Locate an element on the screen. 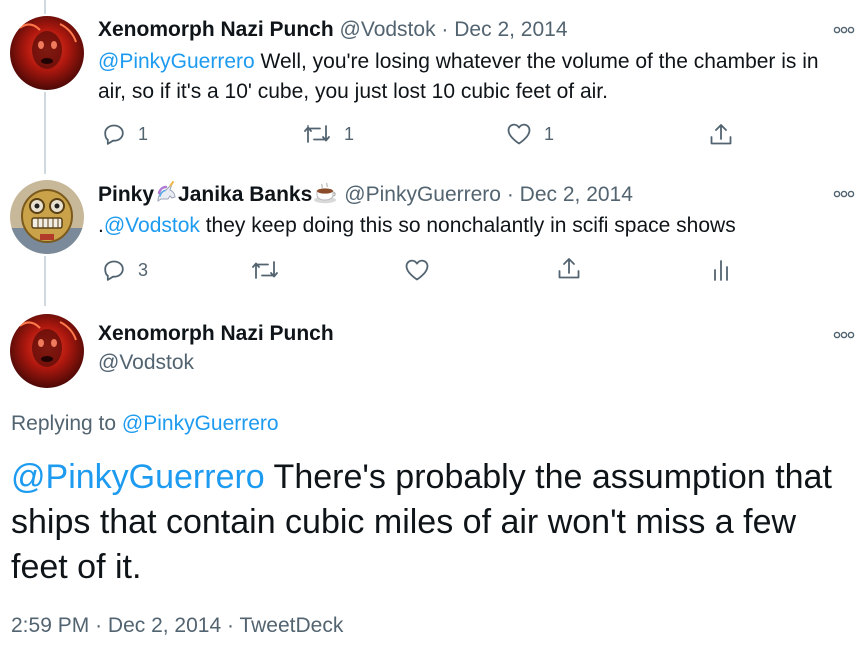 This screenshot has width=859, height=654. like-button is located at coordinates (417, 270).